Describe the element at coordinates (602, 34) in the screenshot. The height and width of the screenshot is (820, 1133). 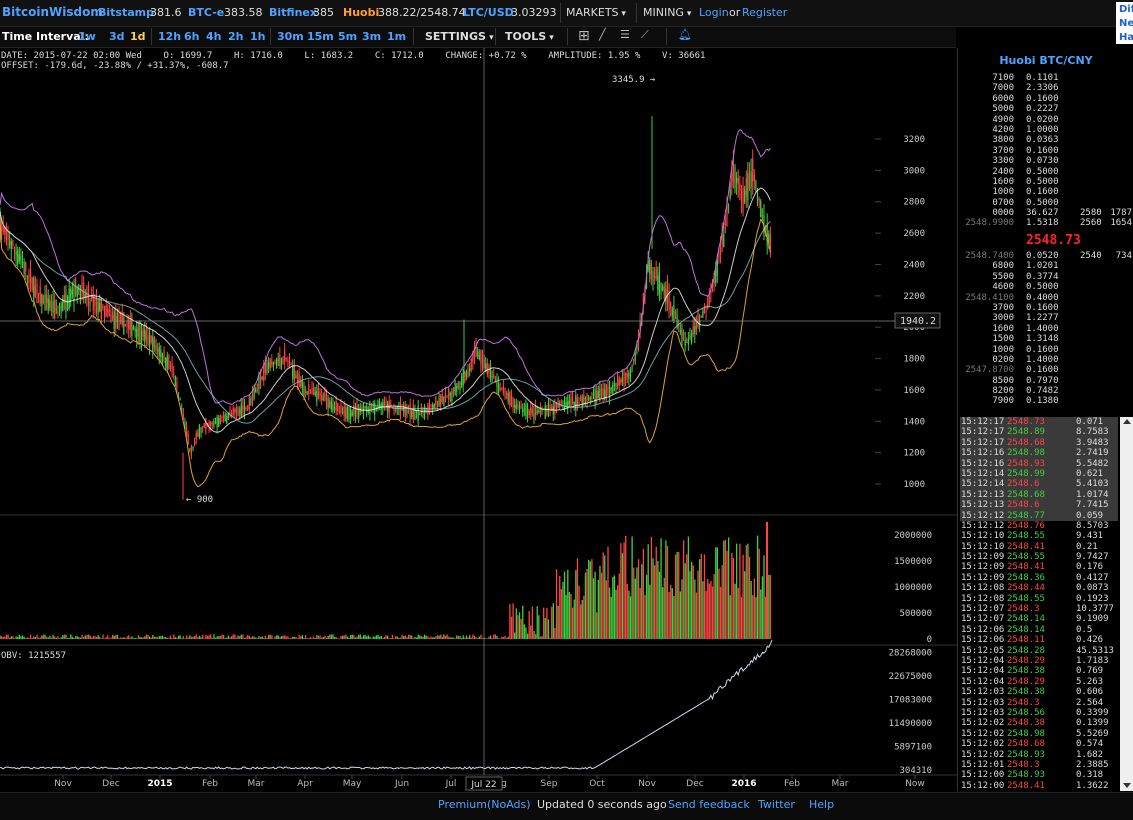
I see `line-draw-icon: ╱` at that location.